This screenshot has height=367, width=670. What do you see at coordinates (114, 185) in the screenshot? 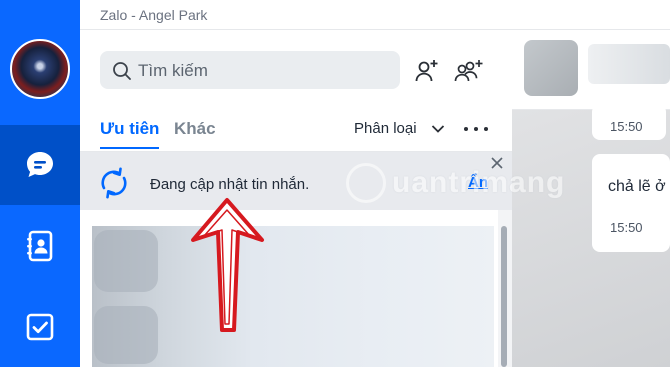
I see `sync-icon` at bounding box center [114, 185].